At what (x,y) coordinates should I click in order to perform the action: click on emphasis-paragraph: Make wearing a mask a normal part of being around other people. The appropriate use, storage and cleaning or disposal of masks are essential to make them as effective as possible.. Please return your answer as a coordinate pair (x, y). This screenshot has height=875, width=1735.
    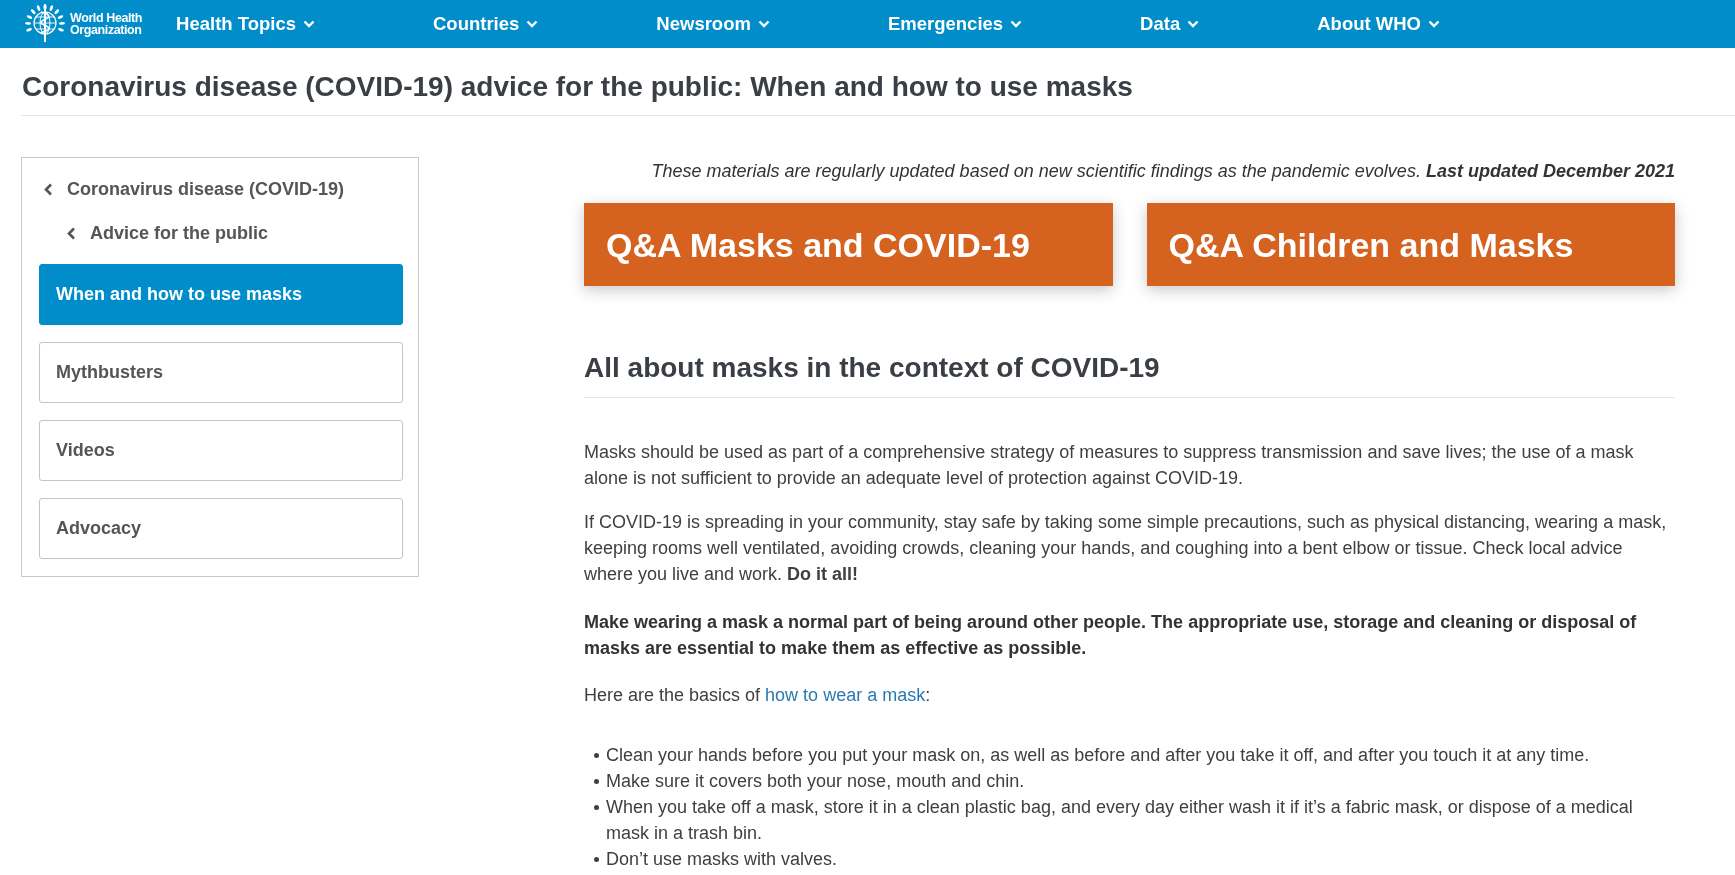
    Looking at the image, I should click on (1111, 635).